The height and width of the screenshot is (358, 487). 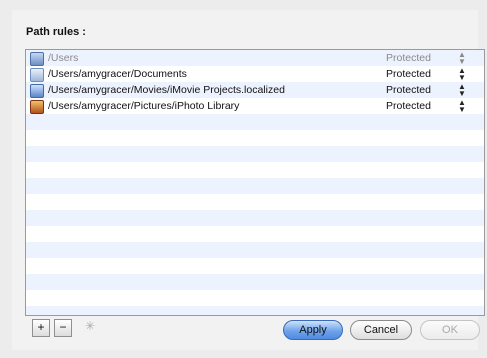 What do you see at coordinates (56, 32) in the screenshot?
I see `section-title: Path rules :` at bounding box center [56, 32].